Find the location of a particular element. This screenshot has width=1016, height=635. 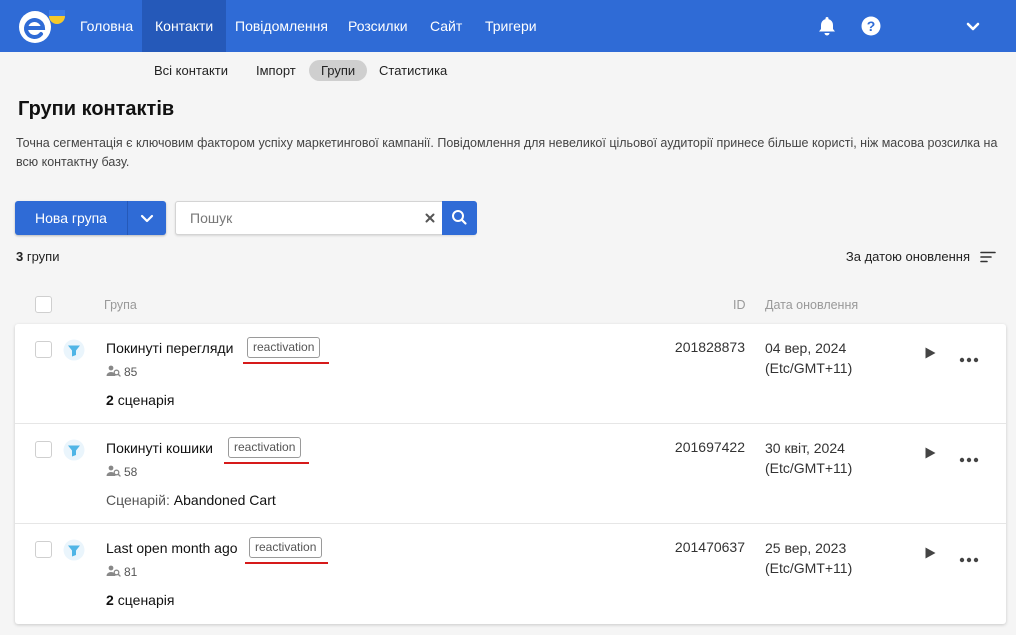

sort-control: За датою оновлення is located at coordinates (896, 258).